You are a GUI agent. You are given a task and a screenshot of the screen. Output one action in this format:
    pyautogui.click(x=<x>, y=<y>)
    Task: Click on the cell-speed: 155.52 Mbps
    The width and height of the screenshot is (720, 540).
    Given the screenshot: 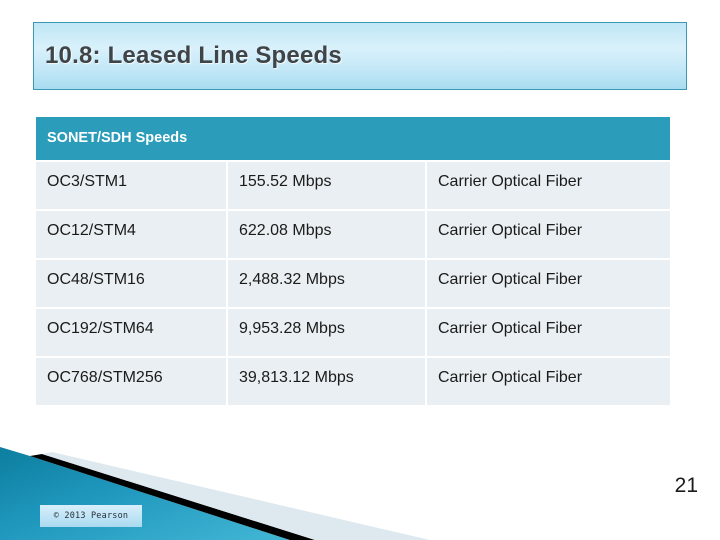 What is the action you would take?
    pyautogui.click(x=327, y=184)
    